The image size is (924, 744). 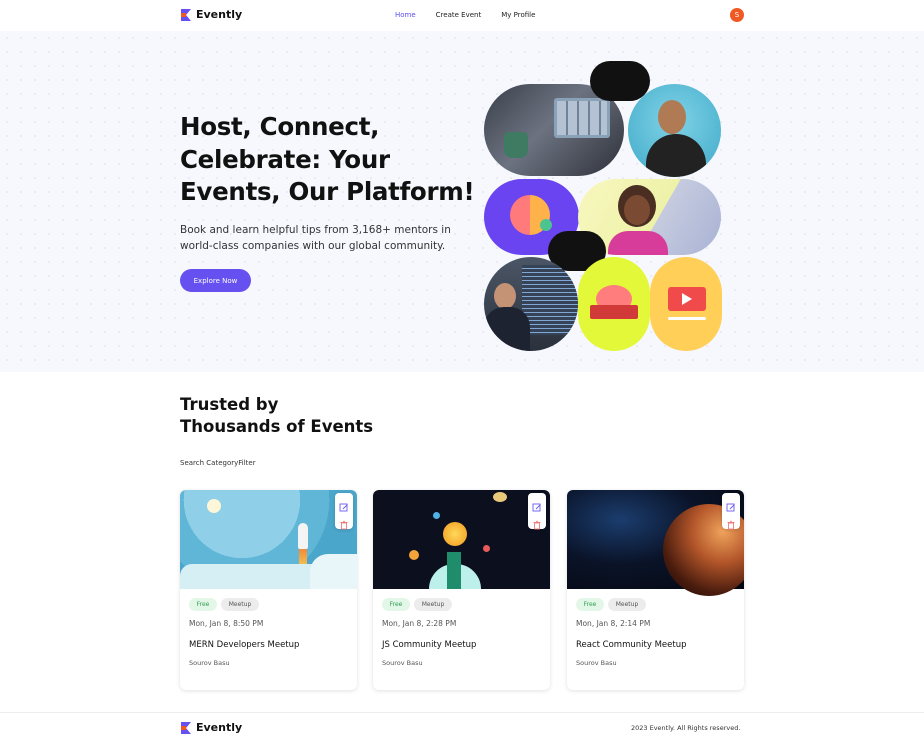 I want to click on top-nav: Evently Home Create Event My Profile S, so click(x=462, y=15).